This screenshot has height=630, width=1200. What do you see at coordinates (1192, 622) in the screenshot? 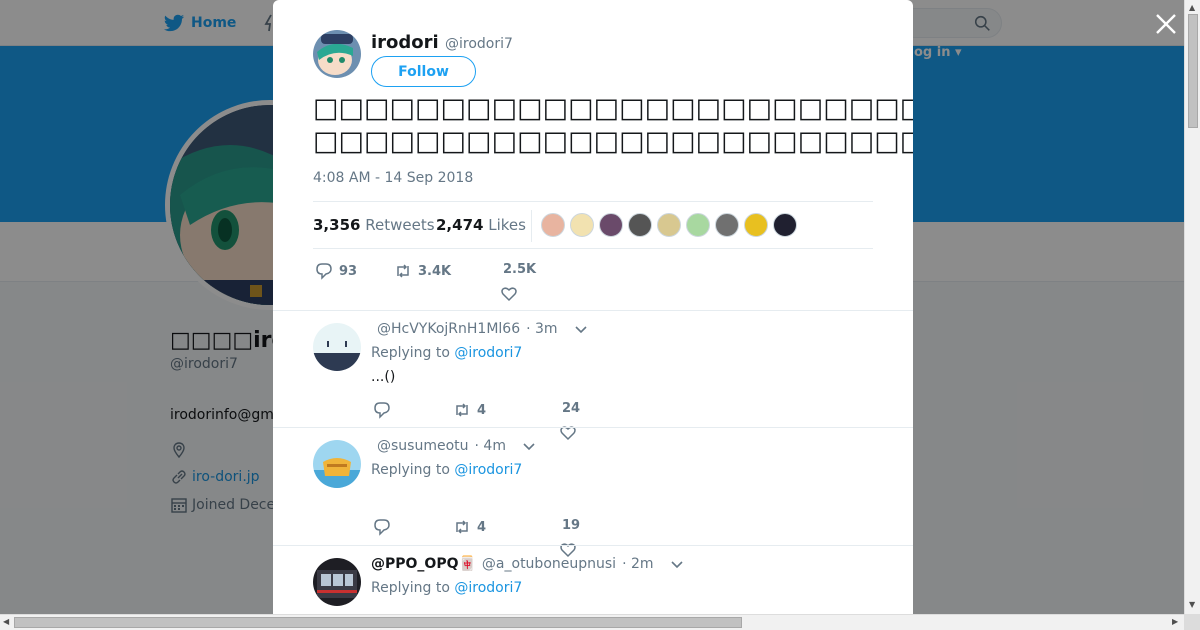
I see `scrollbar-corner` at bounding box center [1192, 622].